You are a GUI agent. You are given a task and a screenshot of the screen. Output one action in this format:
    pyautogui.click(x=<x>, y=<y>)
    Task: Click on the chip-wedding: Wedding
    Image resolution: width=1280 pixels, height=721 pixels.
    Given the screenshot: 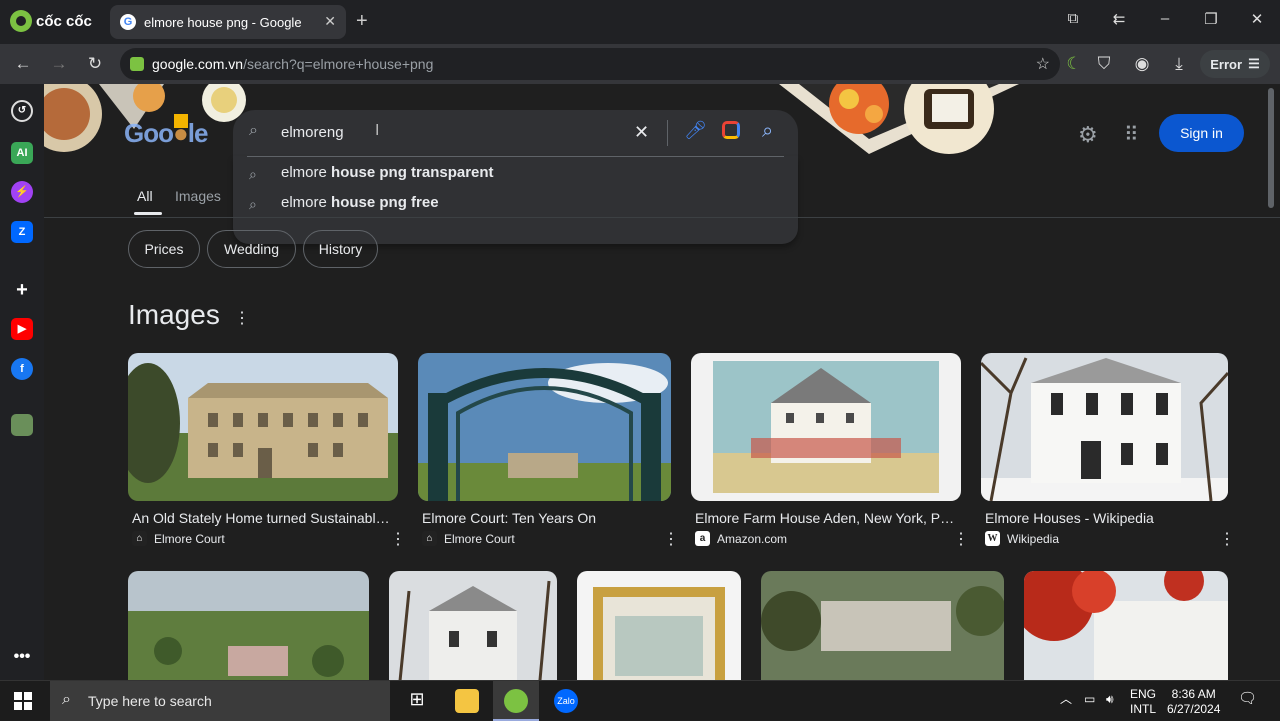 What is the action you would take?
    pyautogui.click(x=251, y=249)
    